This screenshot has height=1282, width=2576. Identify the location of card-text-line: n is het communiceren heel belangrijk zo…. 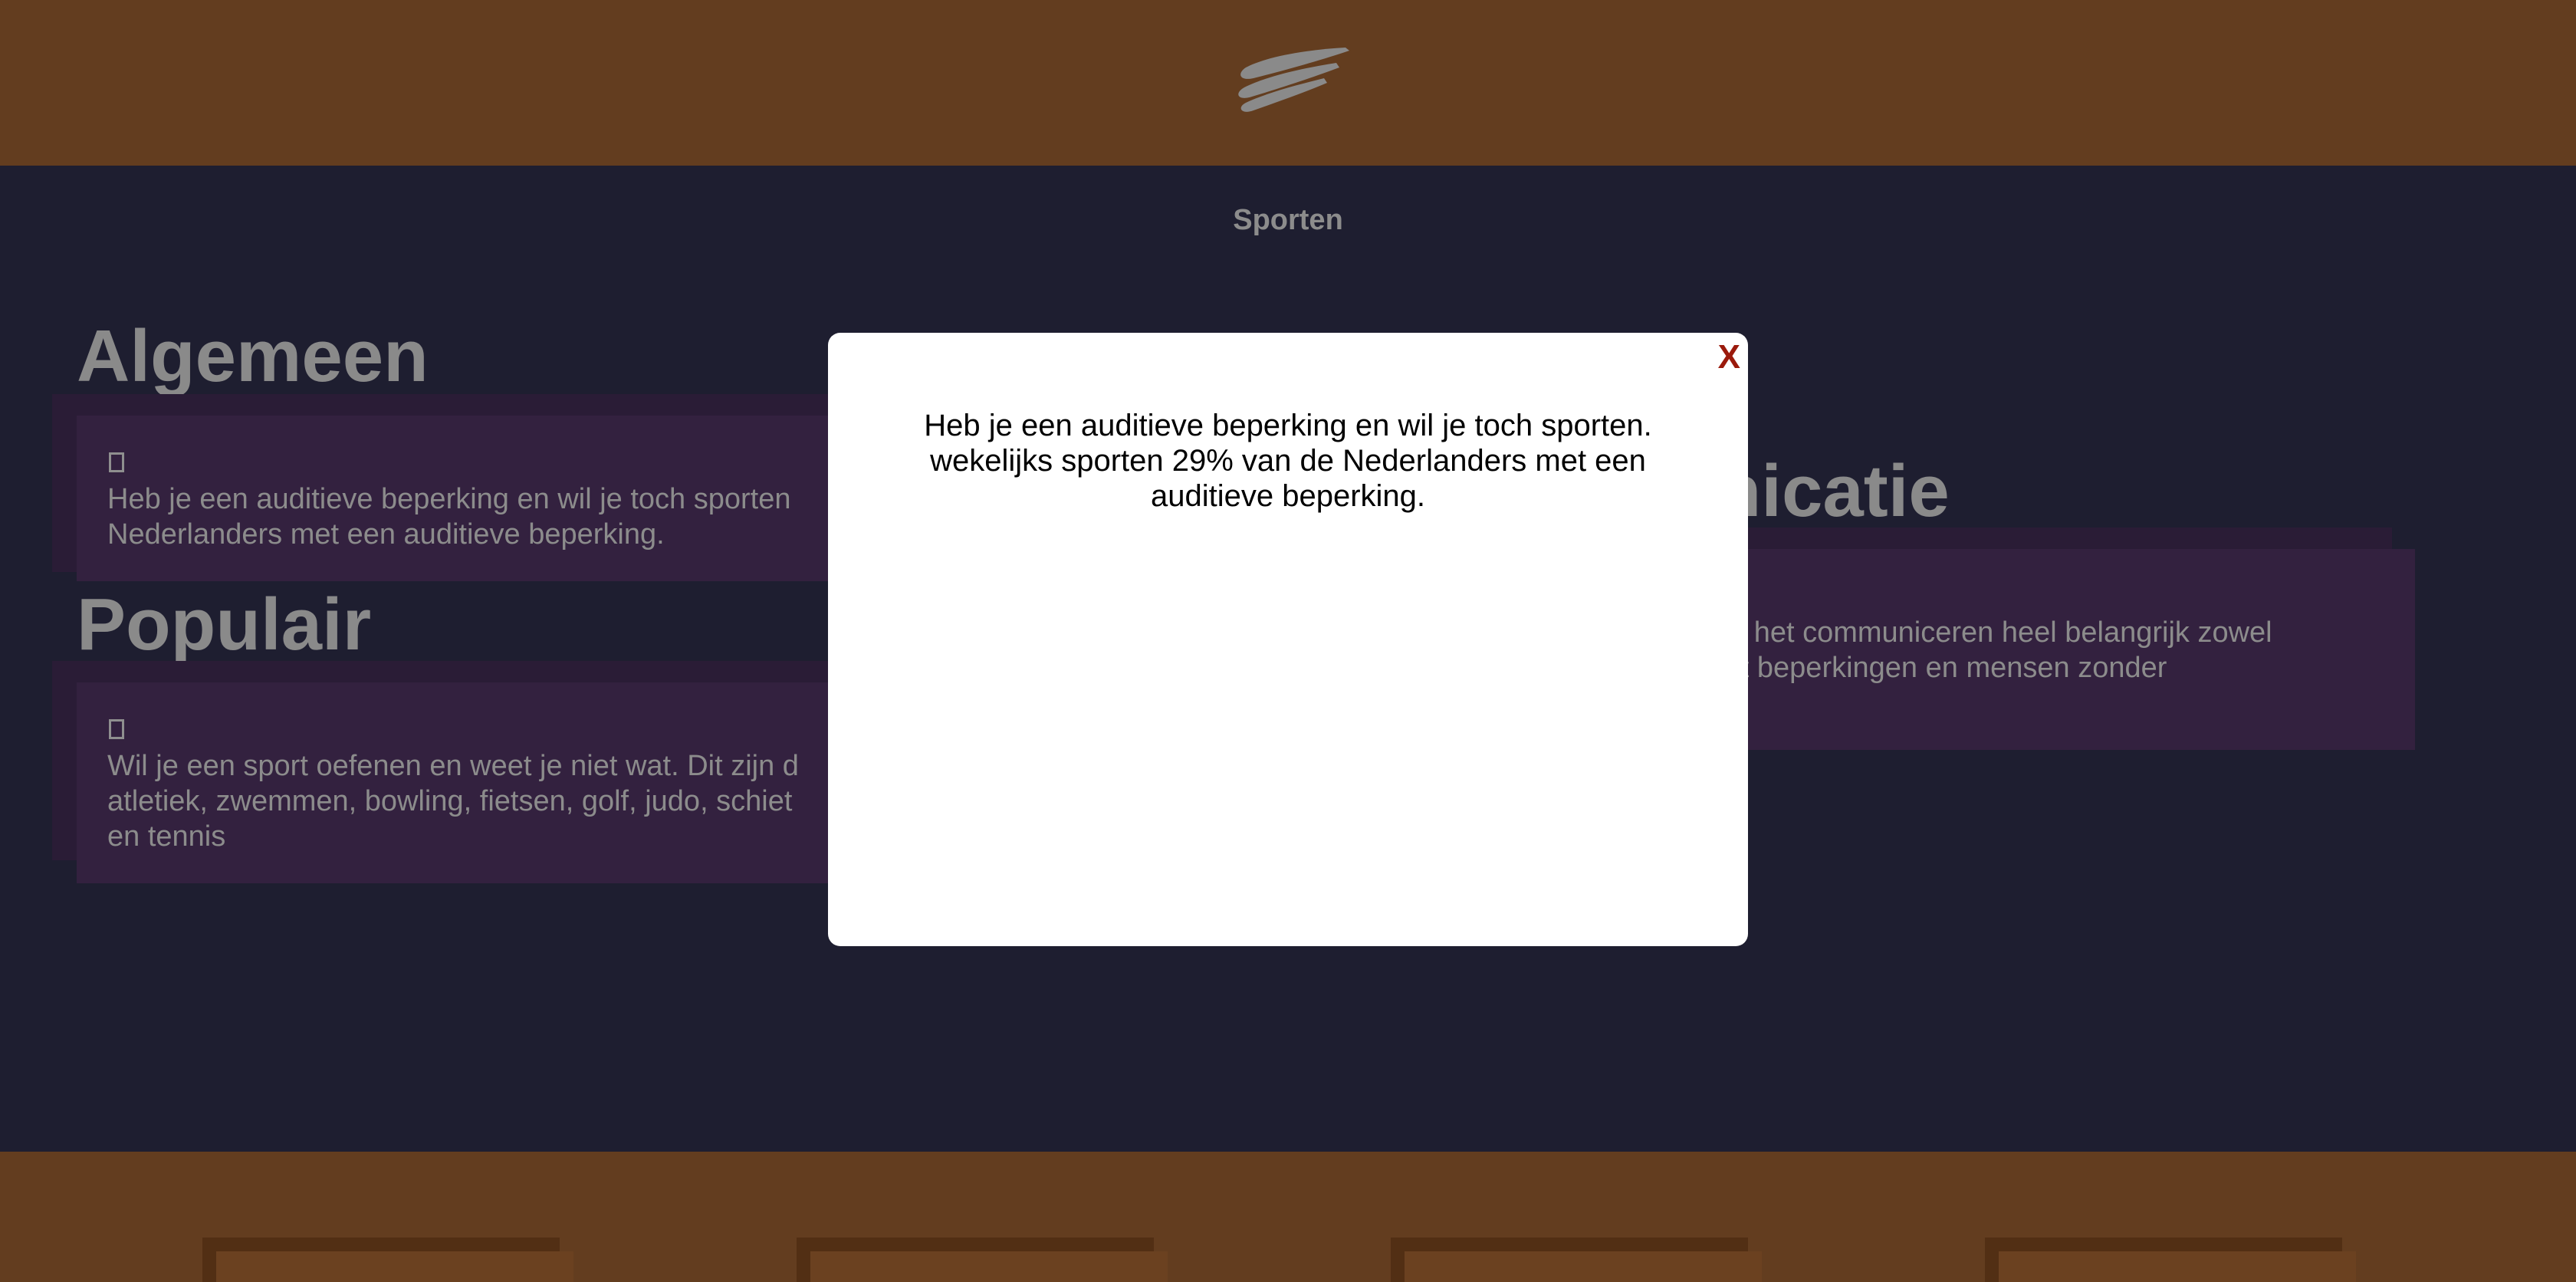
(1986, 632).